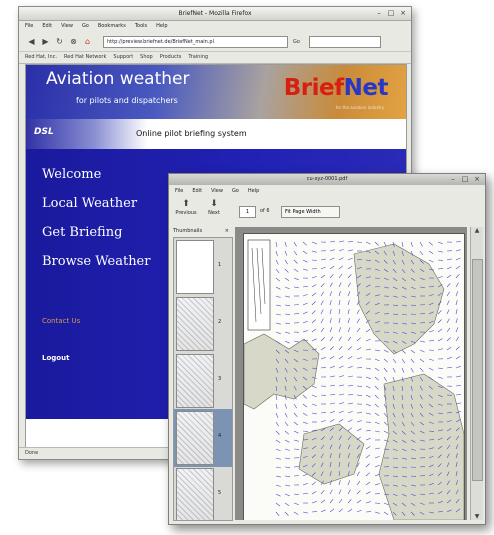 This screenshot has height=535, width=494. I want to click on back-icon: ◀, so click(31, 41).